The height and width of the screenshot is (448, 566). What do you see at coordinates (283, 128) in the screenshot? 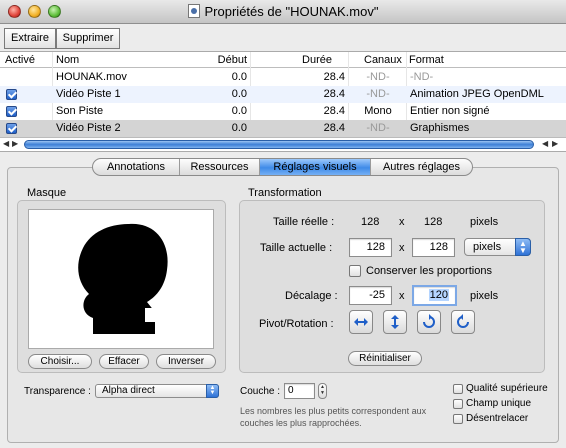
I see `table-row: Vidéo Piste 2 0.0 28.4 -ND- Graphismes` at bounding box center [283, 128].